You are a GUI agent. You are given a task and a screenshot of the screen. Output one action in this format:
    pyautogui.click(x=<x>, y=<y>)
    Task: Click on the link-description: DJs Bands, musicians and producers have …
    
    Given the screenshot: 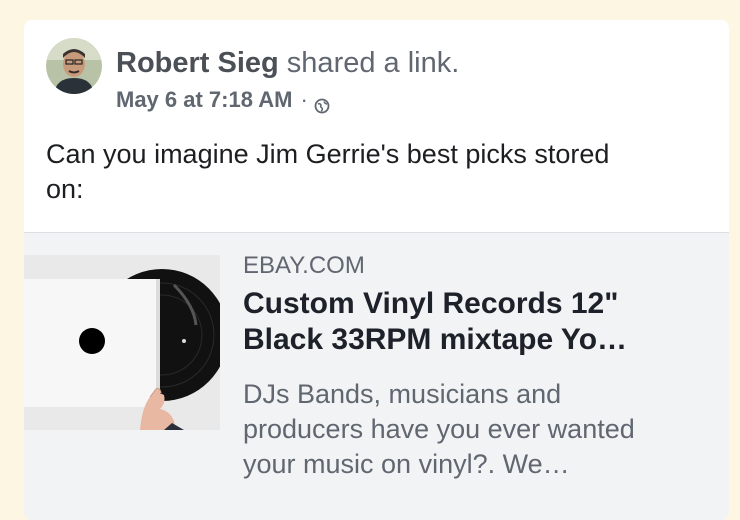 What is the action you would take?
    pyautogui.click(x=439, y=429)
    